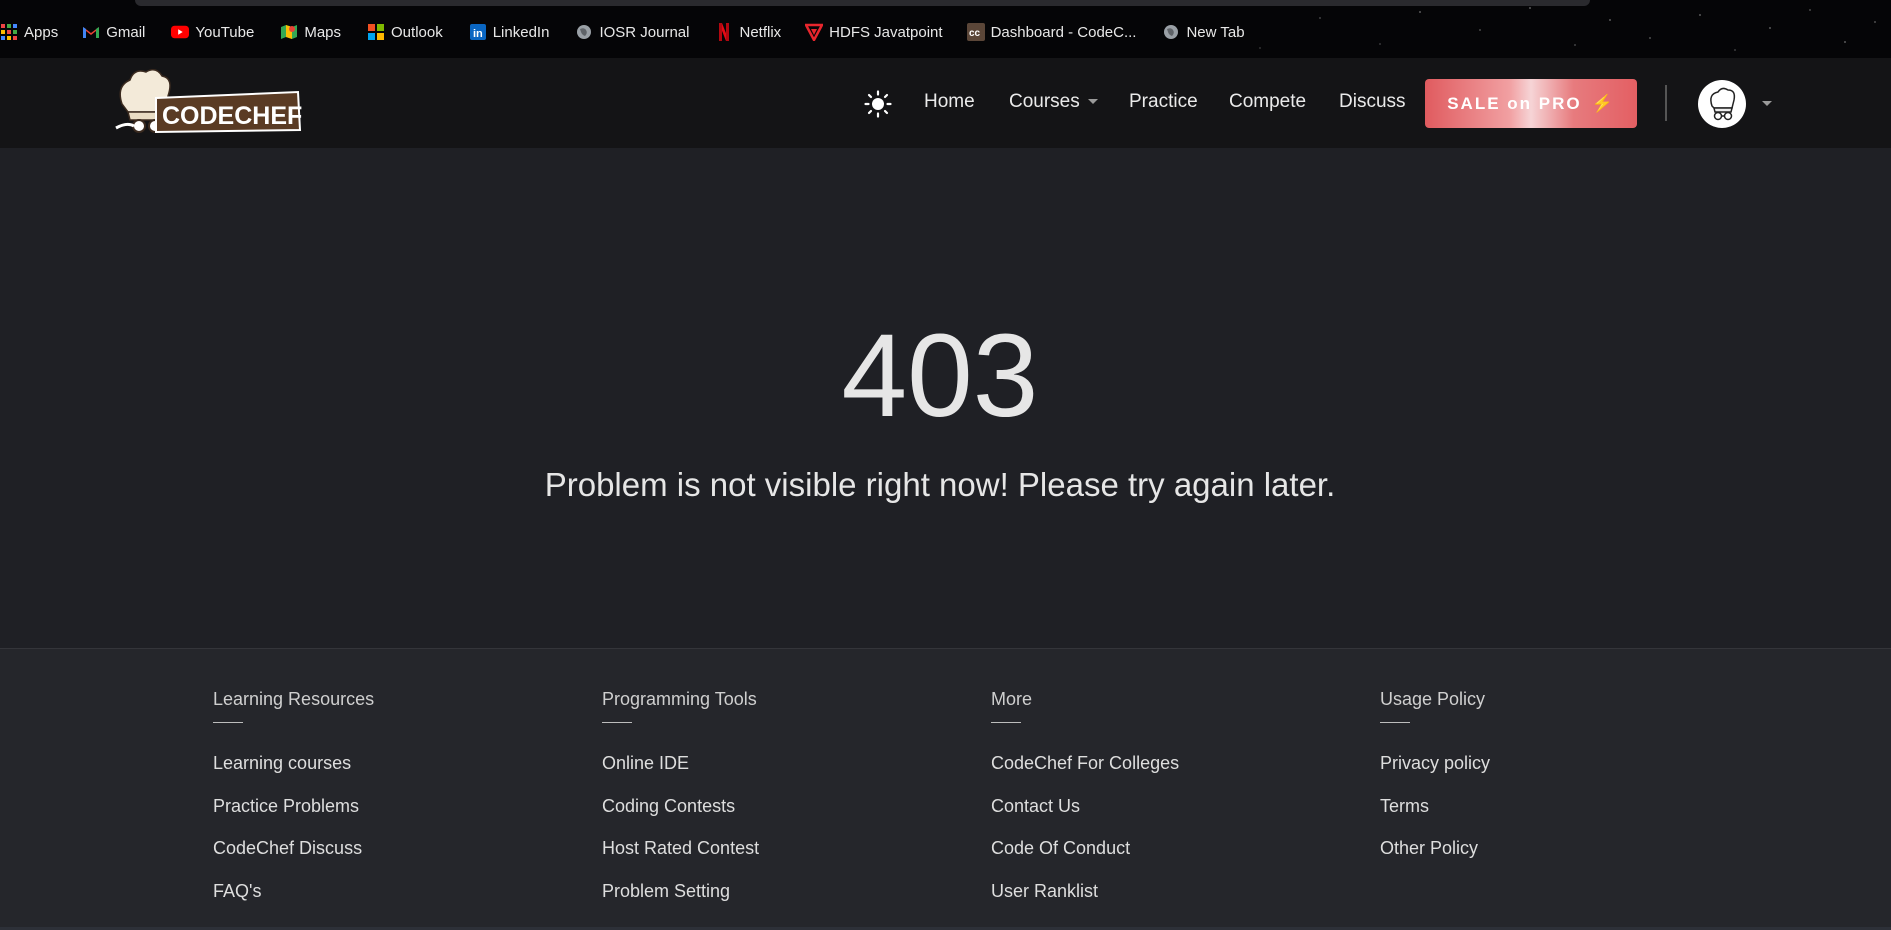  What do you see at coordinates (521, 32) in the screenshot?
I see `bookmark-label: LinkedIn` at bounding box center [521, 32].